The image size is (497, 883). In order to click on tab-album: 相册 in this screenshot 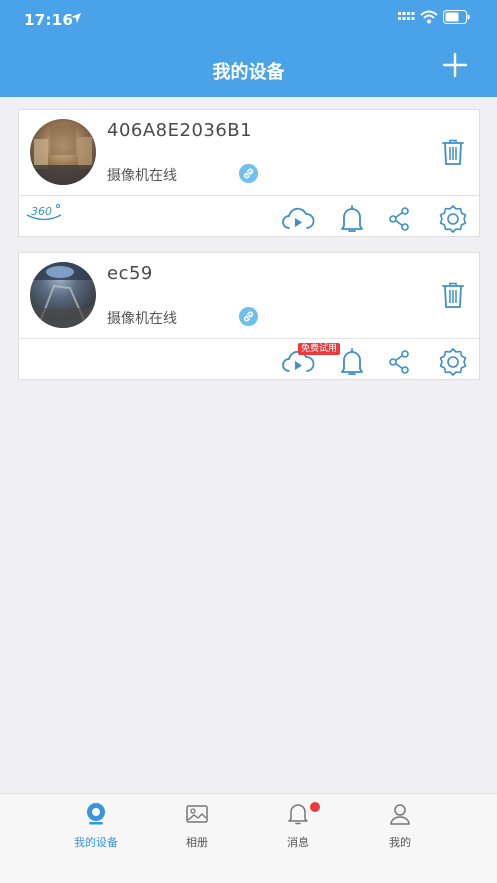, I will do `click(197, 826)`.